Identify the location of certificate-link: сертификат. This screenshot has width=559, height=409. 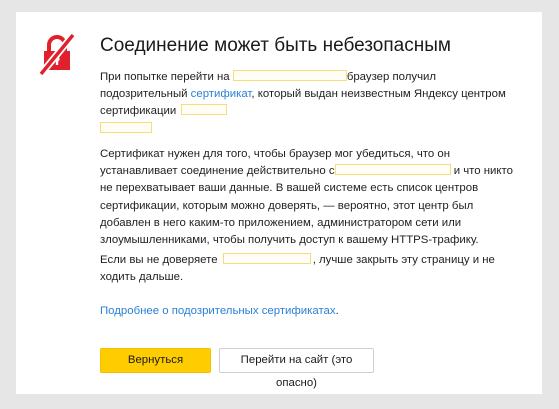
(221, 94).